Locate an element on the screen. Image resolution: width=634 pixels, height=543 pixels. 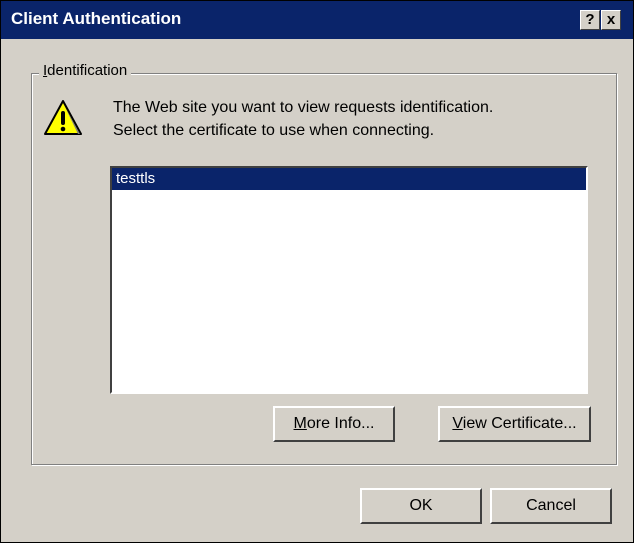
dialog-title: Client Authentication is located at coordinates (96, 18).